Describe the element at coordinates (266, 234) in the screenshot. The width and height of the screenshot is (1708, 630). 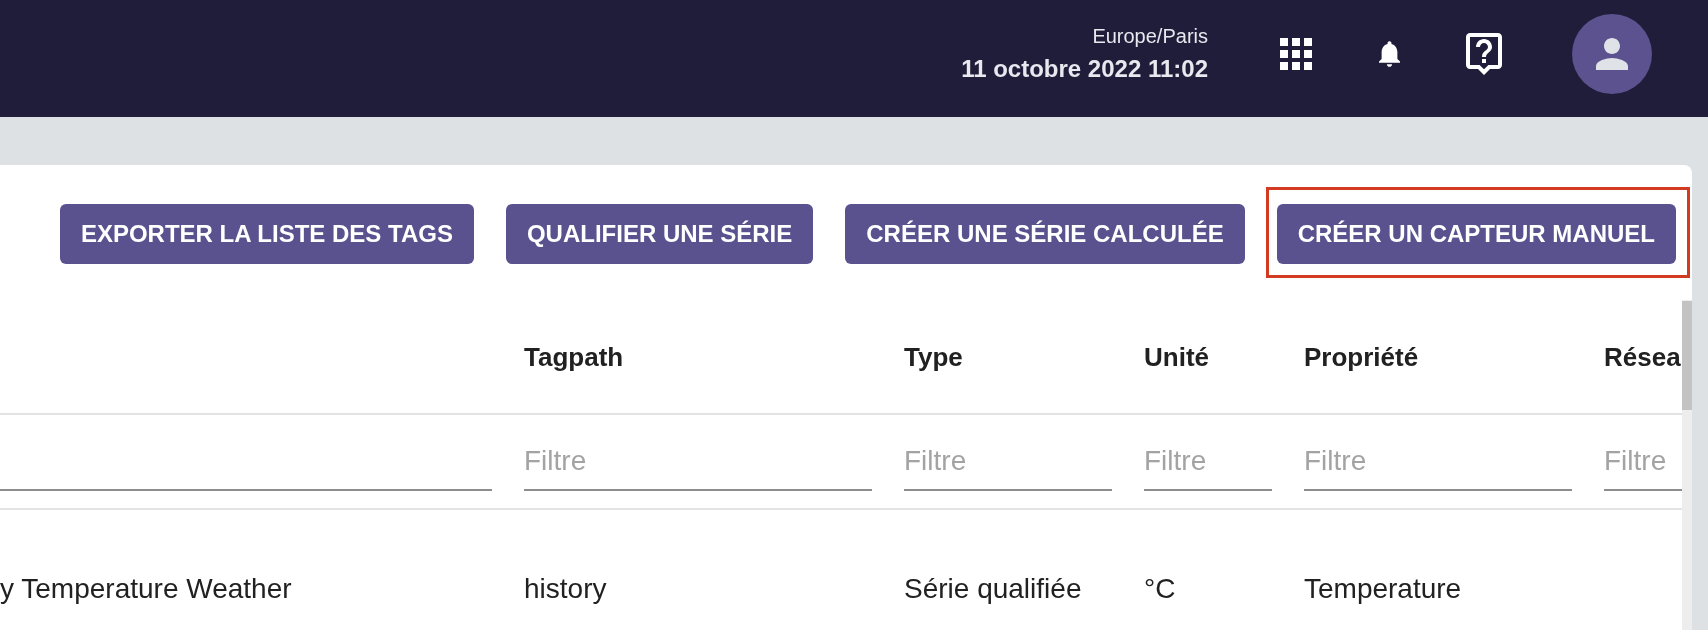
I see `action-button: EXPORTER LA LISTE DES TAGS` at that location.